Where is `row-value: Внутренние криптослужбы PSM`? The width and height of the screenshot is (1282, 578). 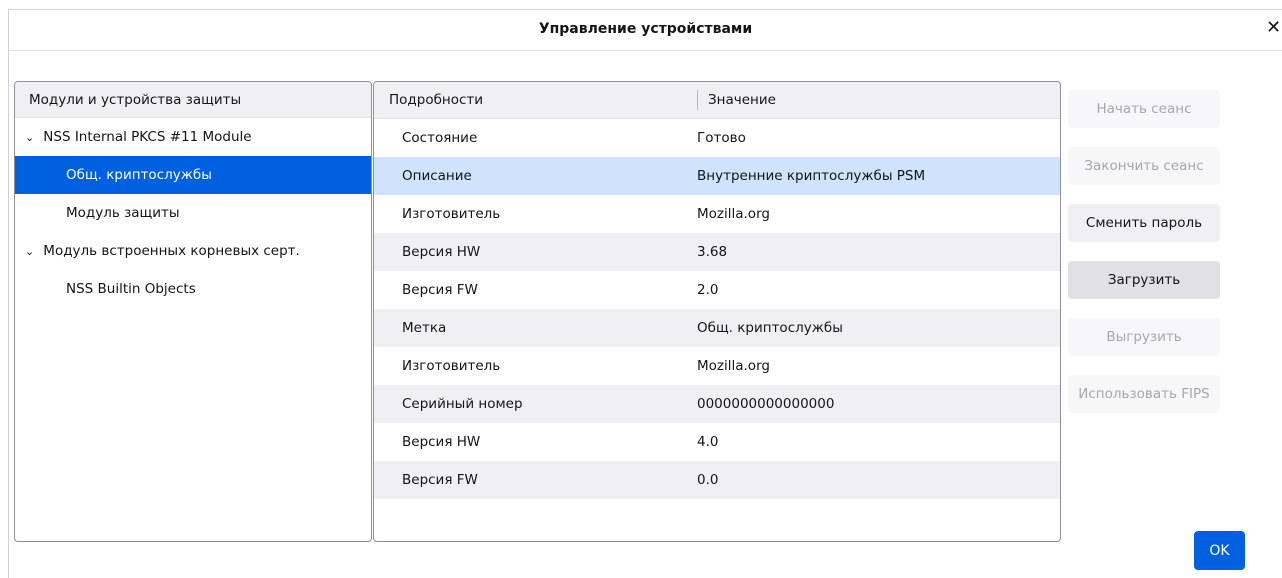
row-value: Внутренние криптослужбы PSM is located at coordinates (811, 176).